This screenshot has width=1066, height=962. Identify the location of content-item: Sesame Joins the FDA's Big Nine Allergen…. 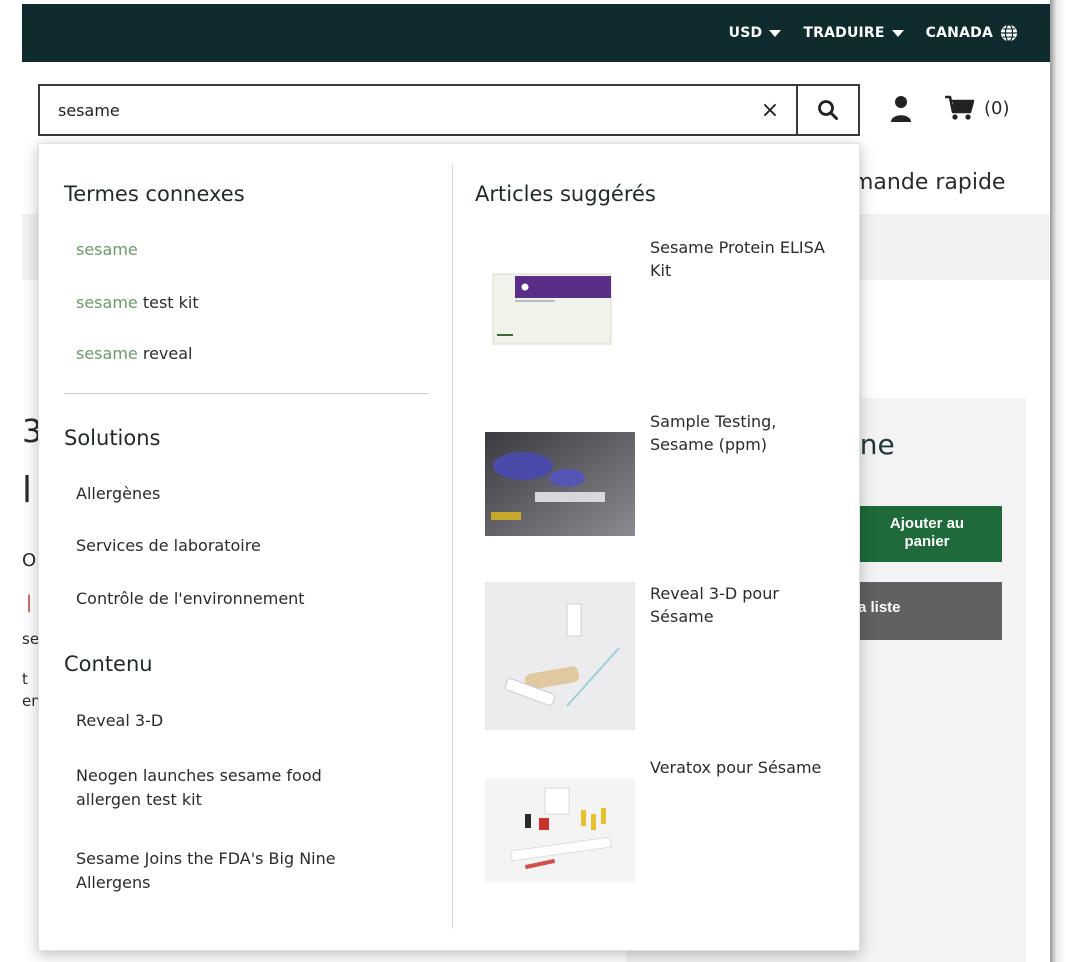
(241, 871).